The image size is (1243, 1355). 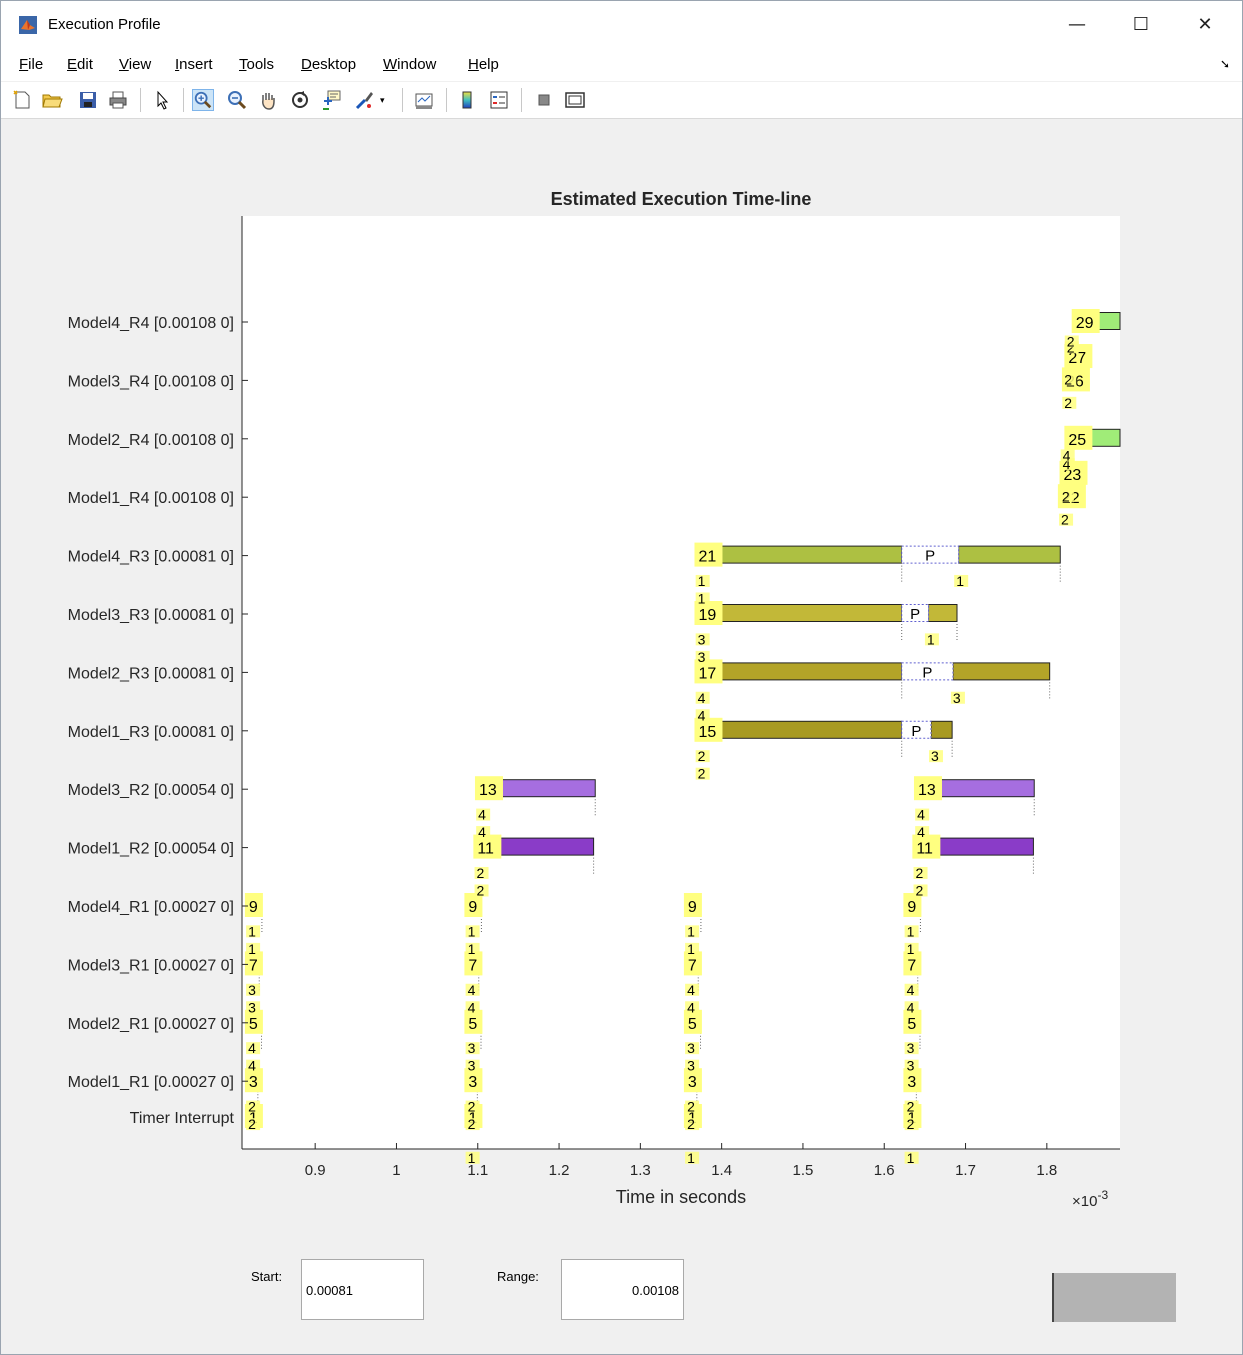 What do you see at coordinates (692, 1024) in the screenshot?
I see `task-label: 5` at bounding box center [692, 1024].